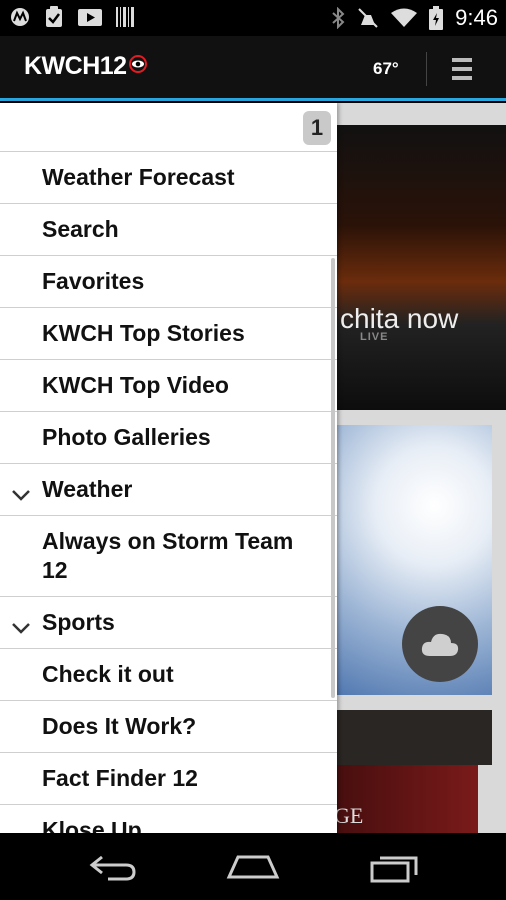 The height and width of the screenshot is (900, 506). I want to click on nav-item-label: Always on Storm Team 12, so click(168, 555).